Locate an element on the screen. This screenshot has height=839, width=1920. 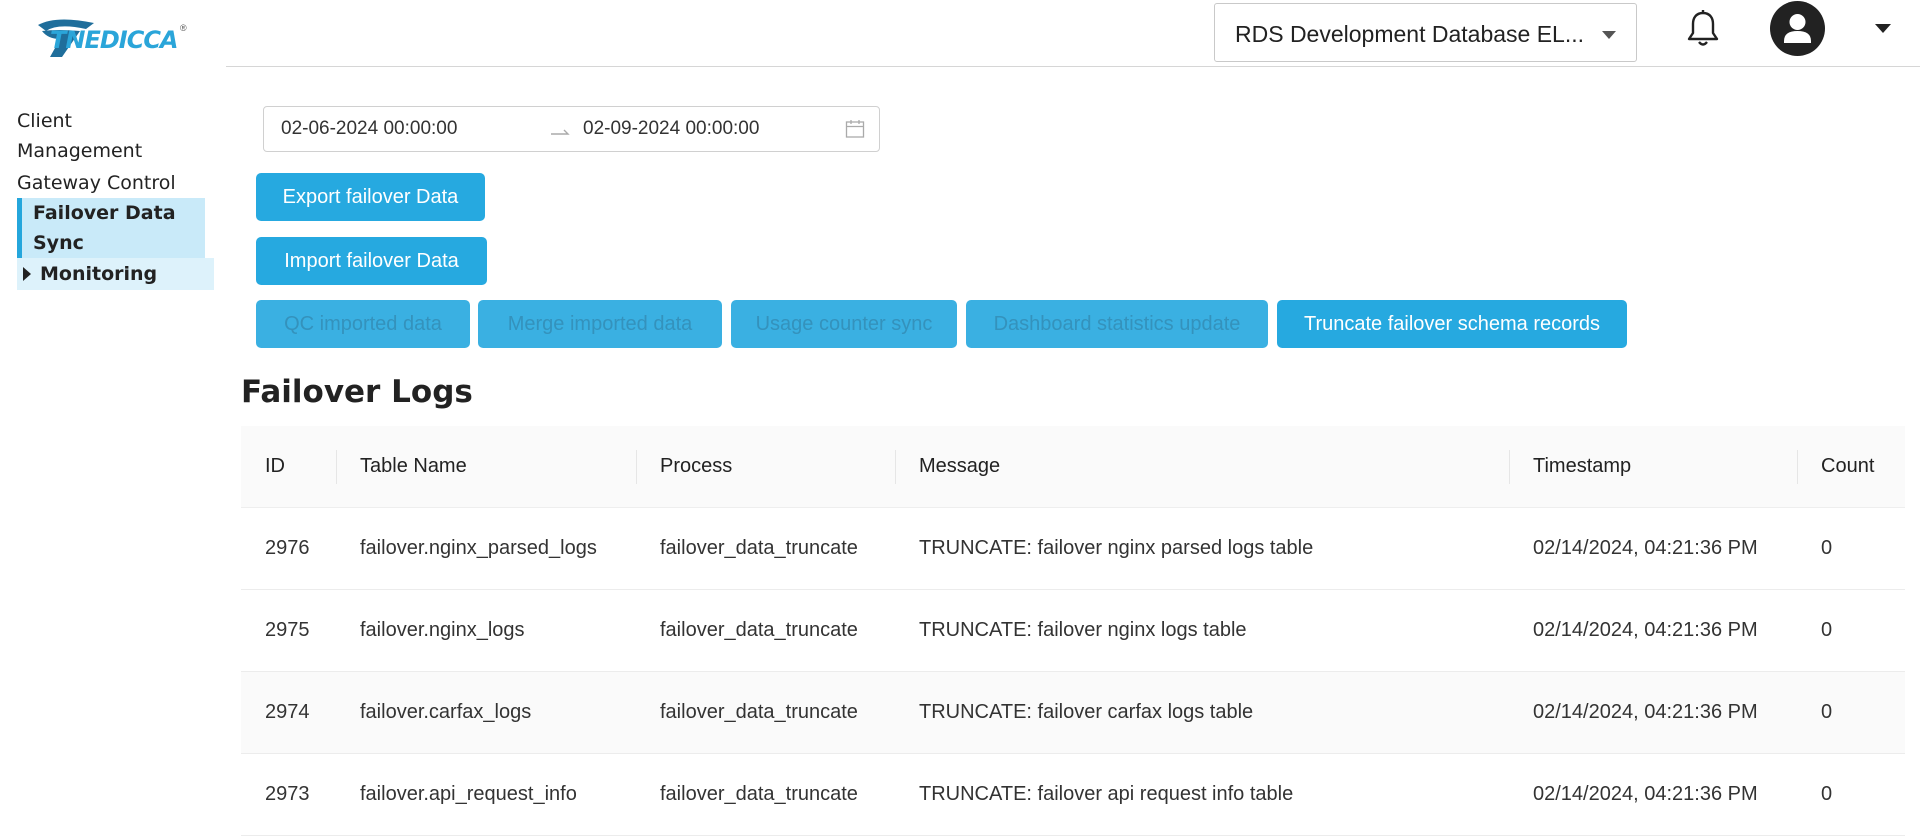
logo-registered-mark: ® is located at coordinates (183, 28).